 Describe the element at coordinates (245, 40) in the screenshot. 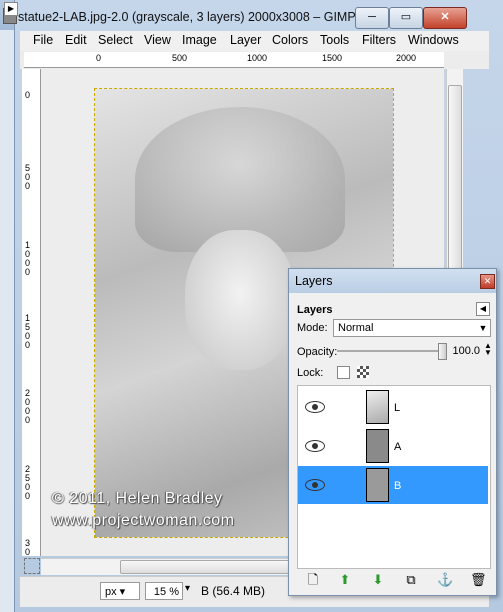

I see `menu-layer: Layer` at that location.